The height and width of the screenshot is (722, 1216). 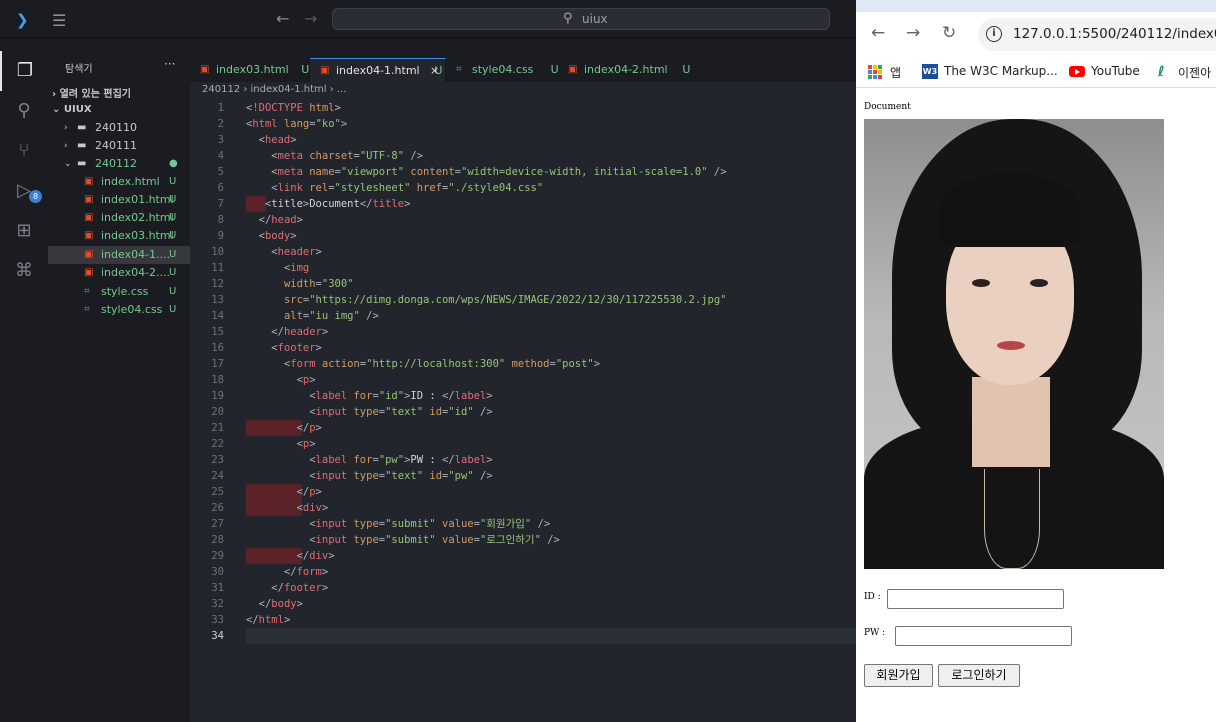 I want to click on extensions-icon: ⊞, so click(x=24, y=231).